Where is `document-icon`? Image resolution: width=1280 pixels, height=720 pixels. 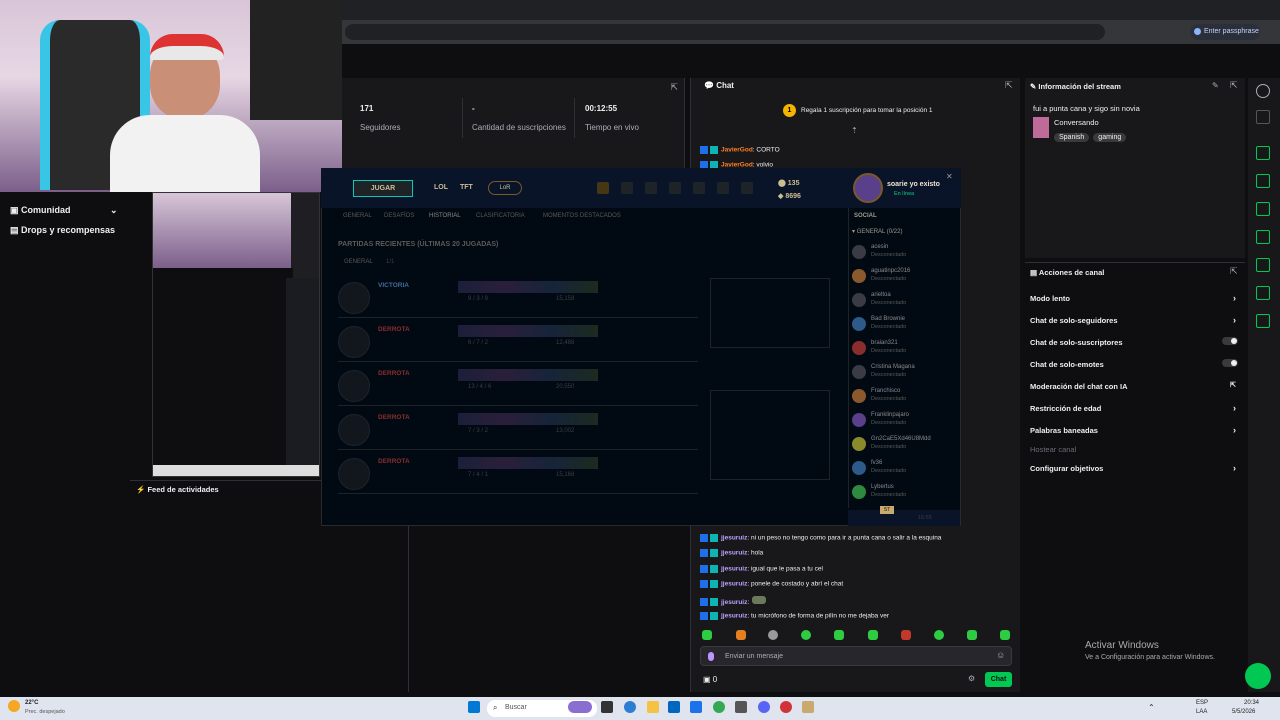
document-icon is located at coordinates (1263, 209).